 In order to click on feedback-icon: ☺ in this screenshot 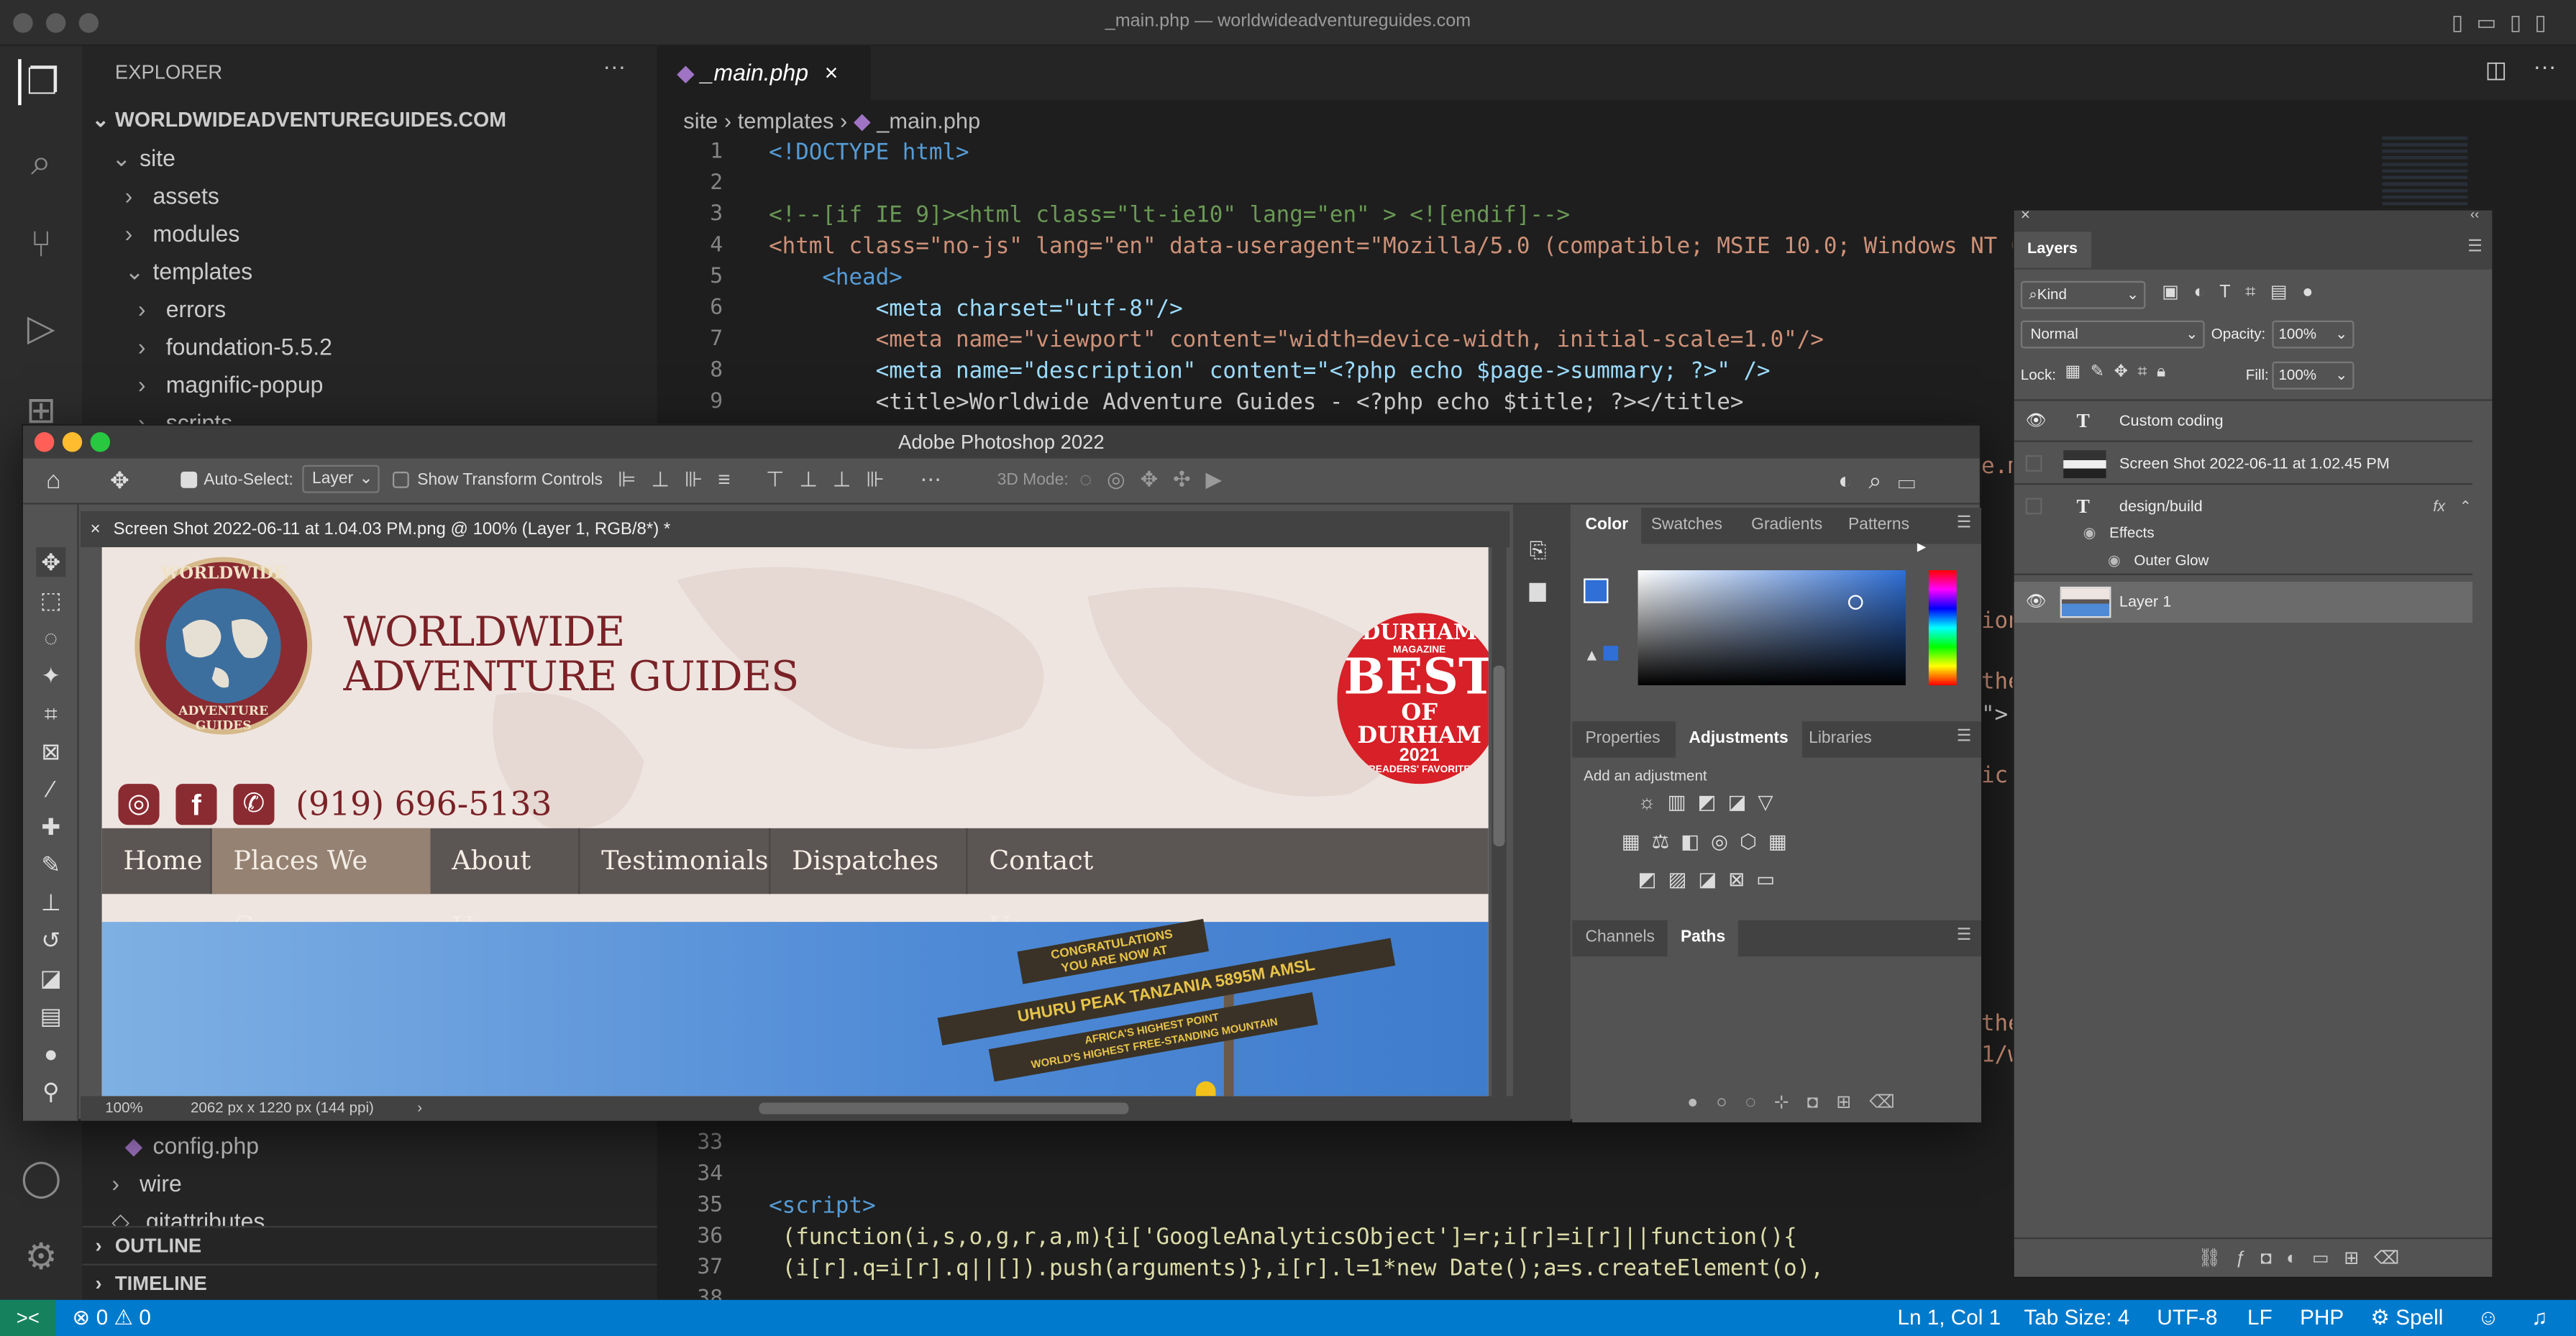, I will do `click(2488, 1317)`.